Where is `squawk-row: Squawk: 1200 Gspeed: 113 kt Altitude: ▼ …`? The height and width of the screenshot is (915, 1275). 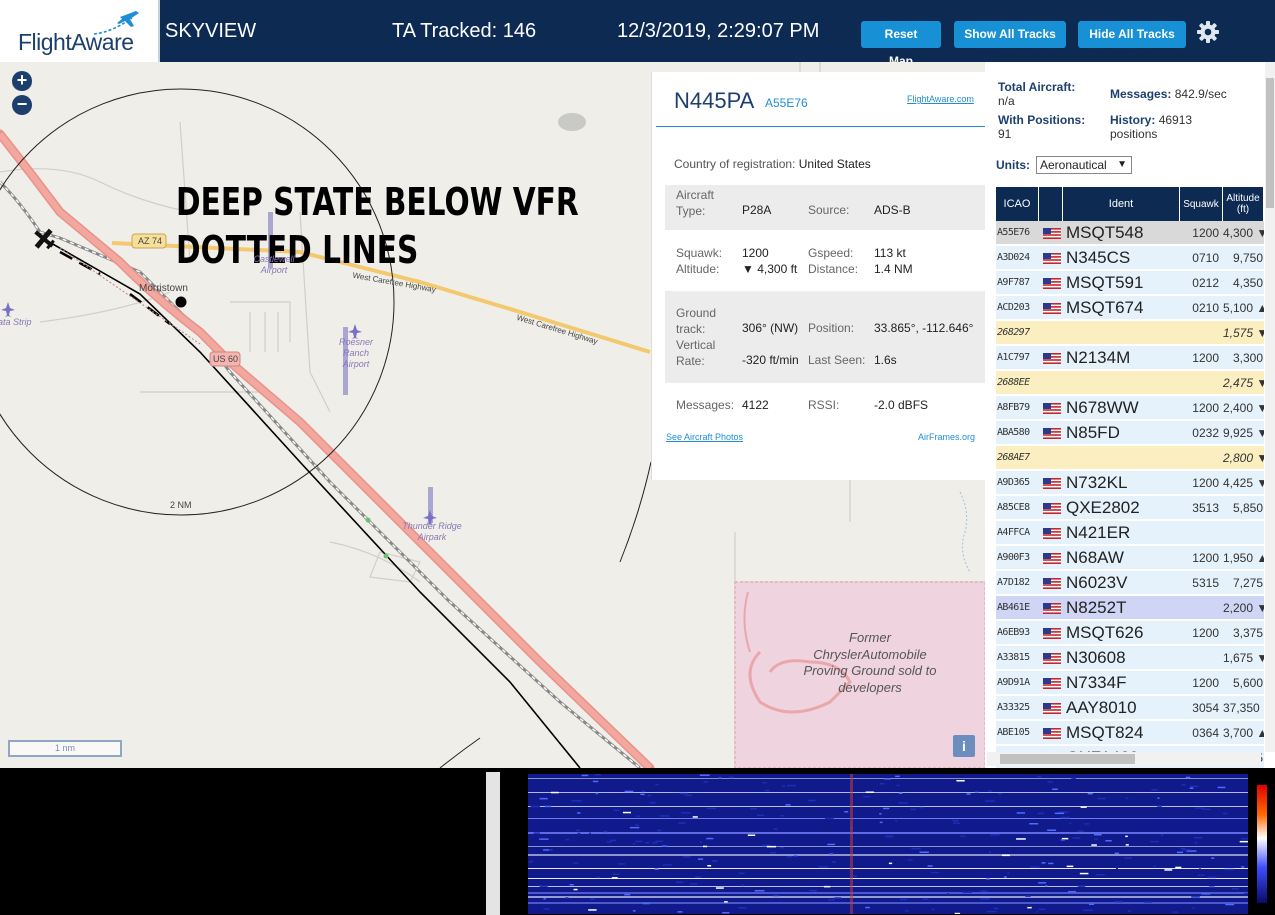 squawk-row: Squawk: 1200 Gspeed: 113 kt Altitude: ▼ … is located at coordinates (825, 262).